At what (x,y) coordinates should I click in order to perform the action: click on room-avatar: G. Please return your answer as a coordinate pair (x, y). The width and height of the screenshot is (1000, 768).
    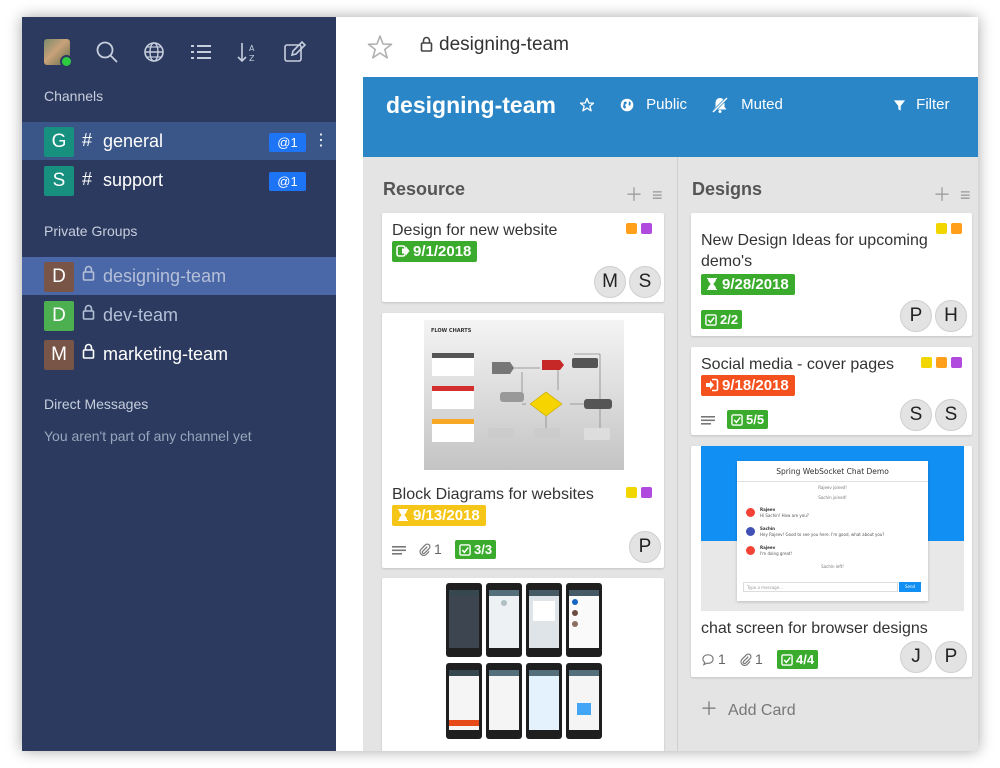
    Looking at the image, I should click on (59, 142).